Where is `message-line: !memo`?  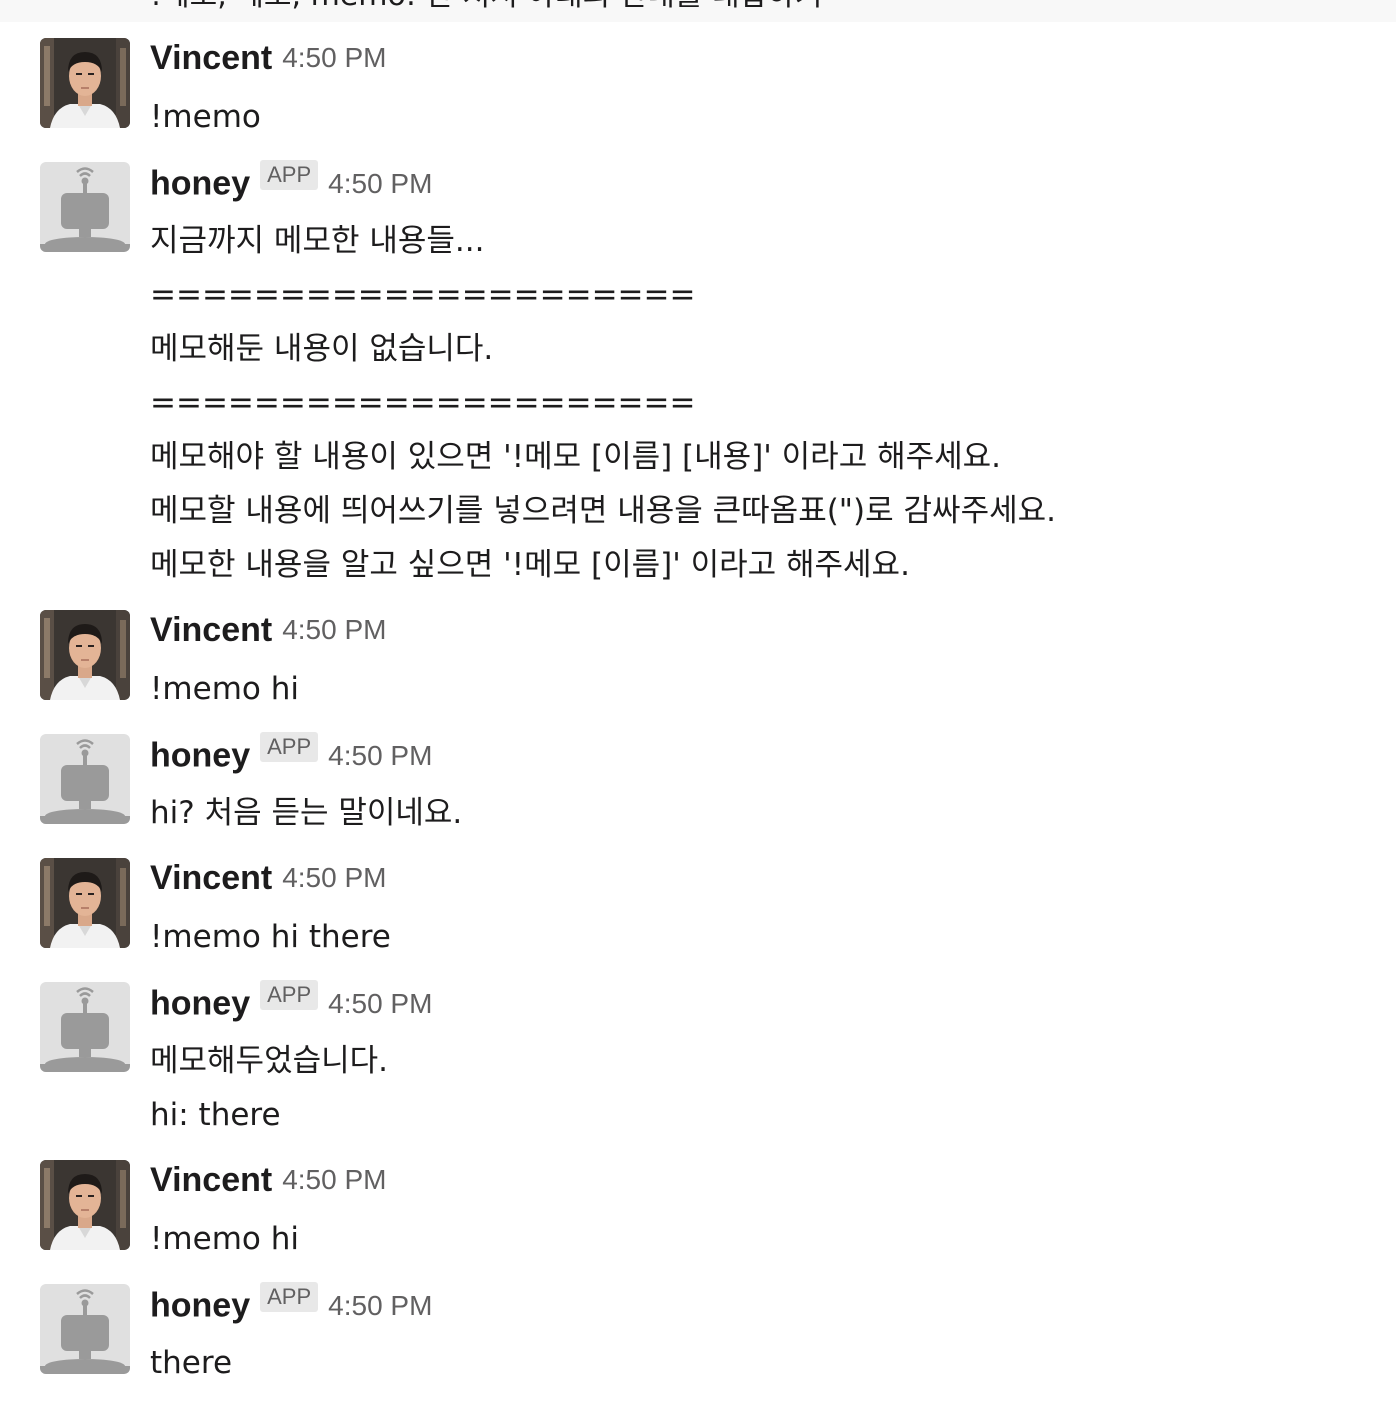
message-line: !memo is located at coordinates (205, 117).